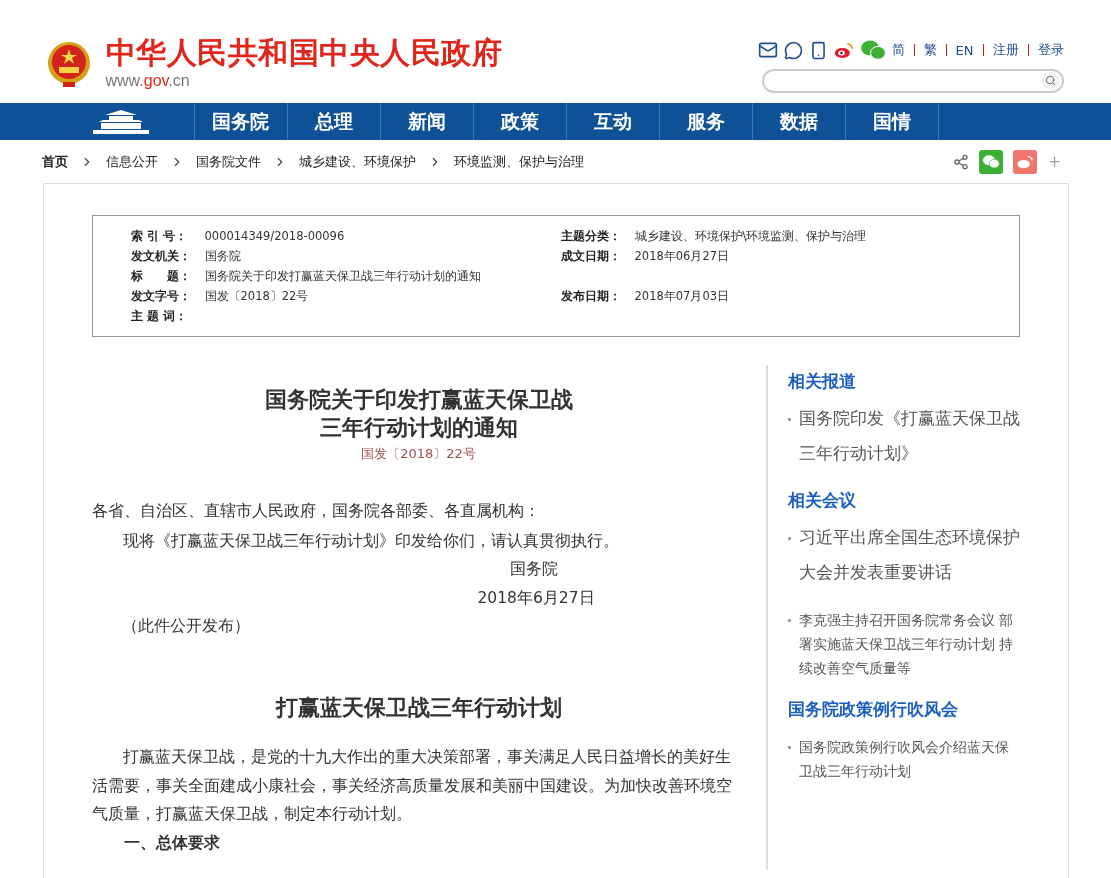 The width and height of the screenshot is (1111, 878). Describe the element at coordinates (159, 236) in the screenshot. I see `info-label: 索 引 号：` at that location.